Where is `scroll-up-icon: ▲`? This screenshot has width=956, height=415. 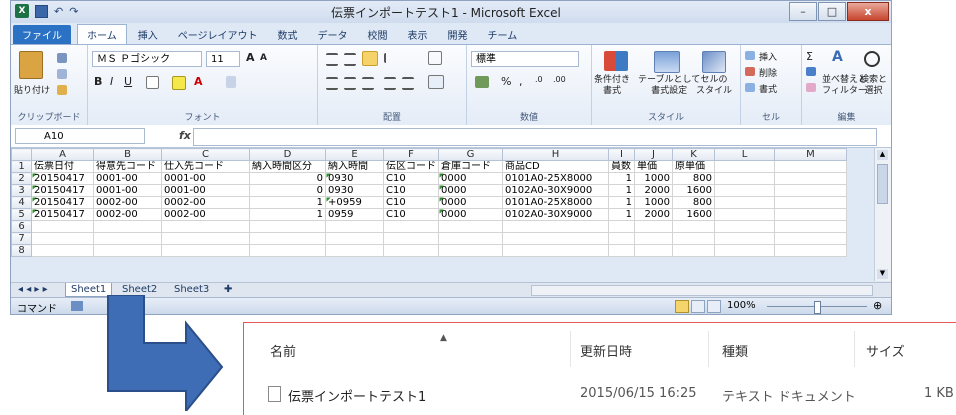
scroll-up-icon: ▲ is located at coordinates (882, 155).